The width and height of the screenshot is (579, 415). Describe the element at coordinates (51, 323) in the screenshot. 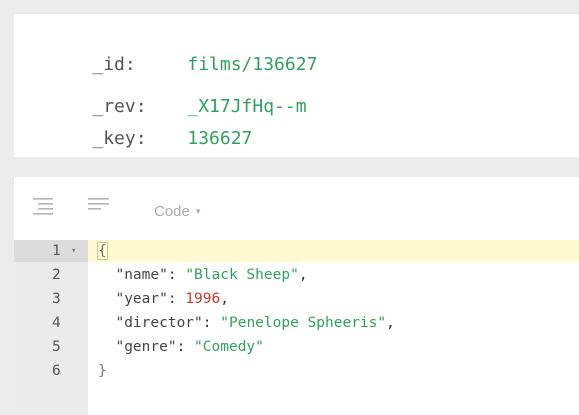

I see `line-number-cell: 4` at that location.